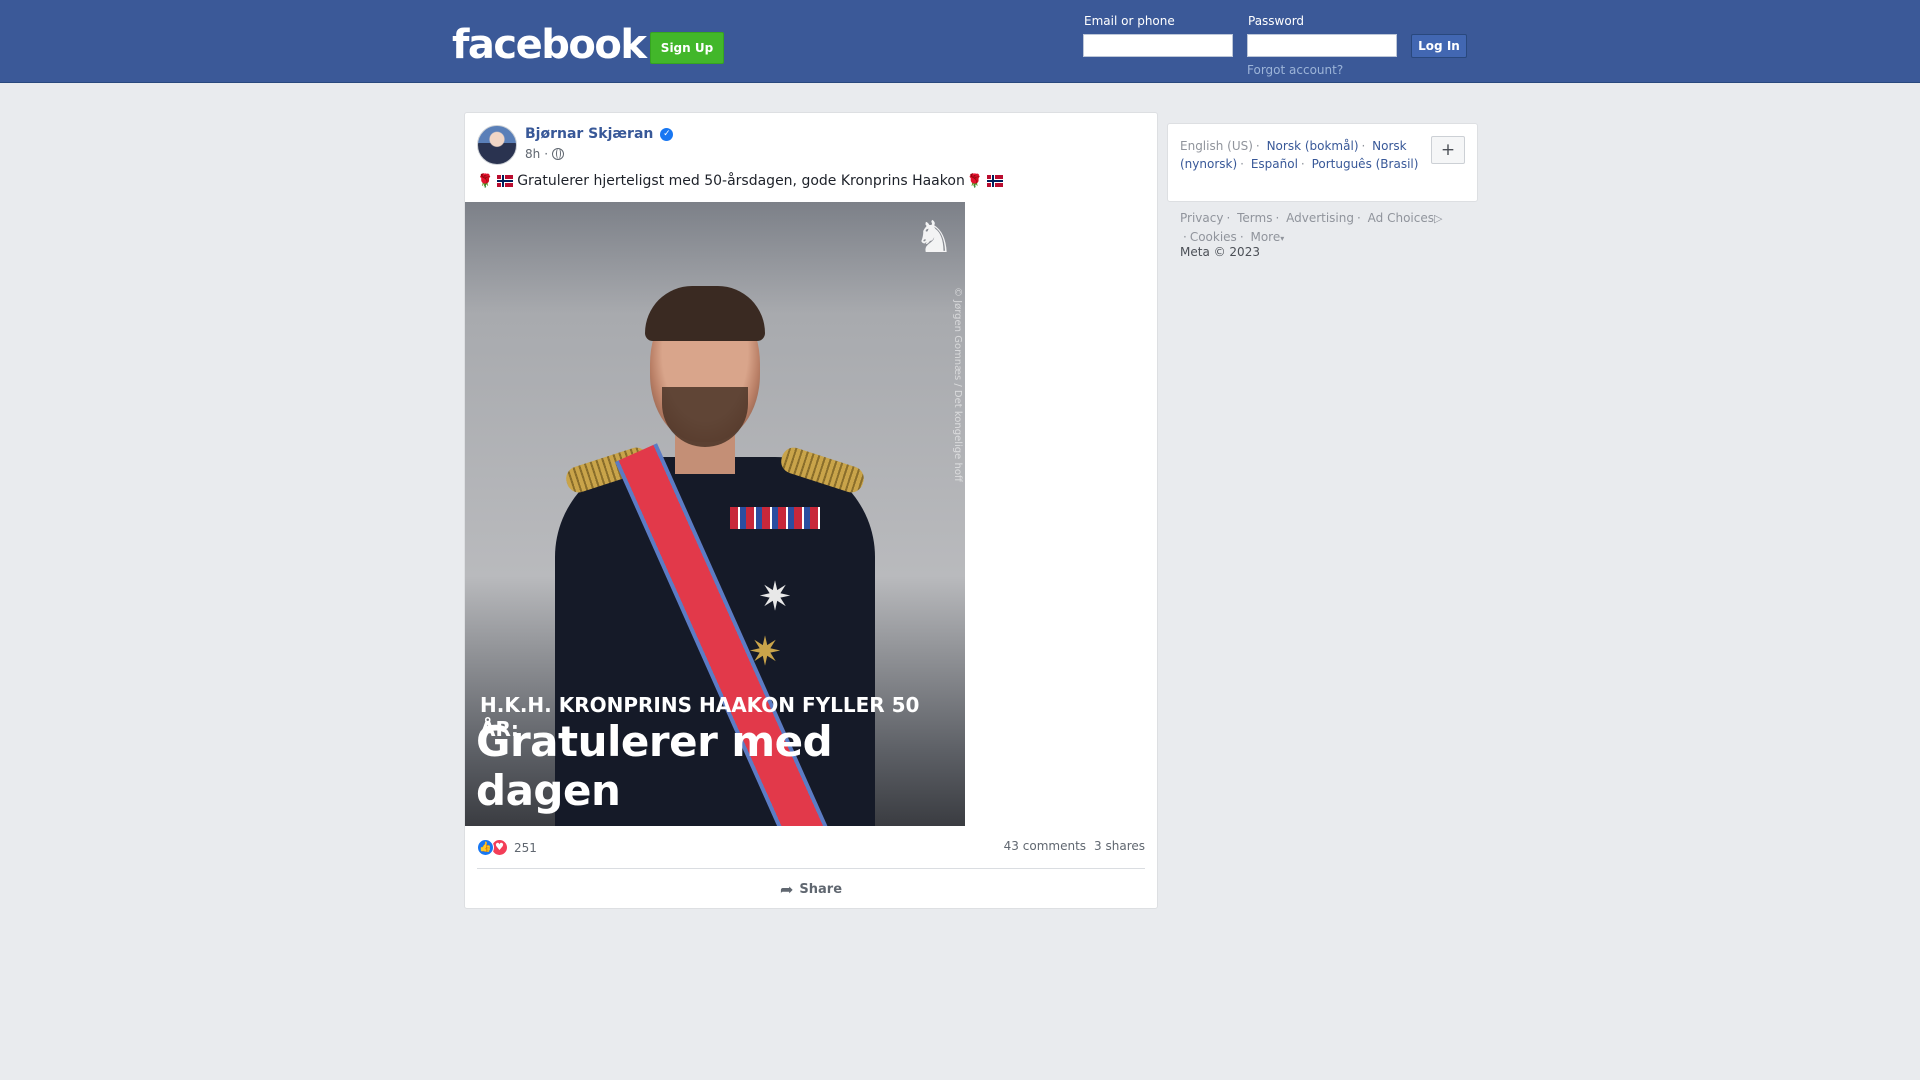  What do you see at coordinates (1220, 252) in the screenshot?
I see `copyright: Meta © 2023` at bounding box center [1220, 252].